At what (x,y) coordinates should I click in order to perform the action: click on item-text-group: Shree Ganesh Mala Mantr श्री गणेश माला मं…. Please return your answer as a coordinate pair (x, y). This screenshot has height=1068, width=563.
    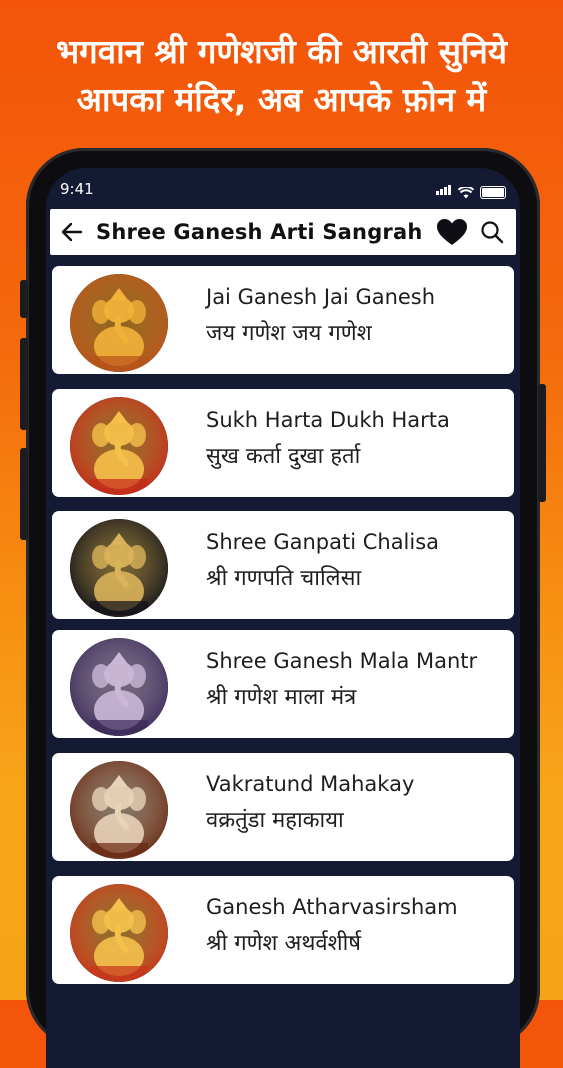
    Looking at the image, I should click on (357, 681).